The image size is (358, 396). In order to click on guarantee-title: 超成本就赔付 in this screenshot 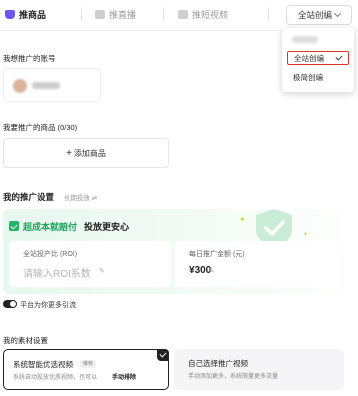, I will do `click(50, 227)`.